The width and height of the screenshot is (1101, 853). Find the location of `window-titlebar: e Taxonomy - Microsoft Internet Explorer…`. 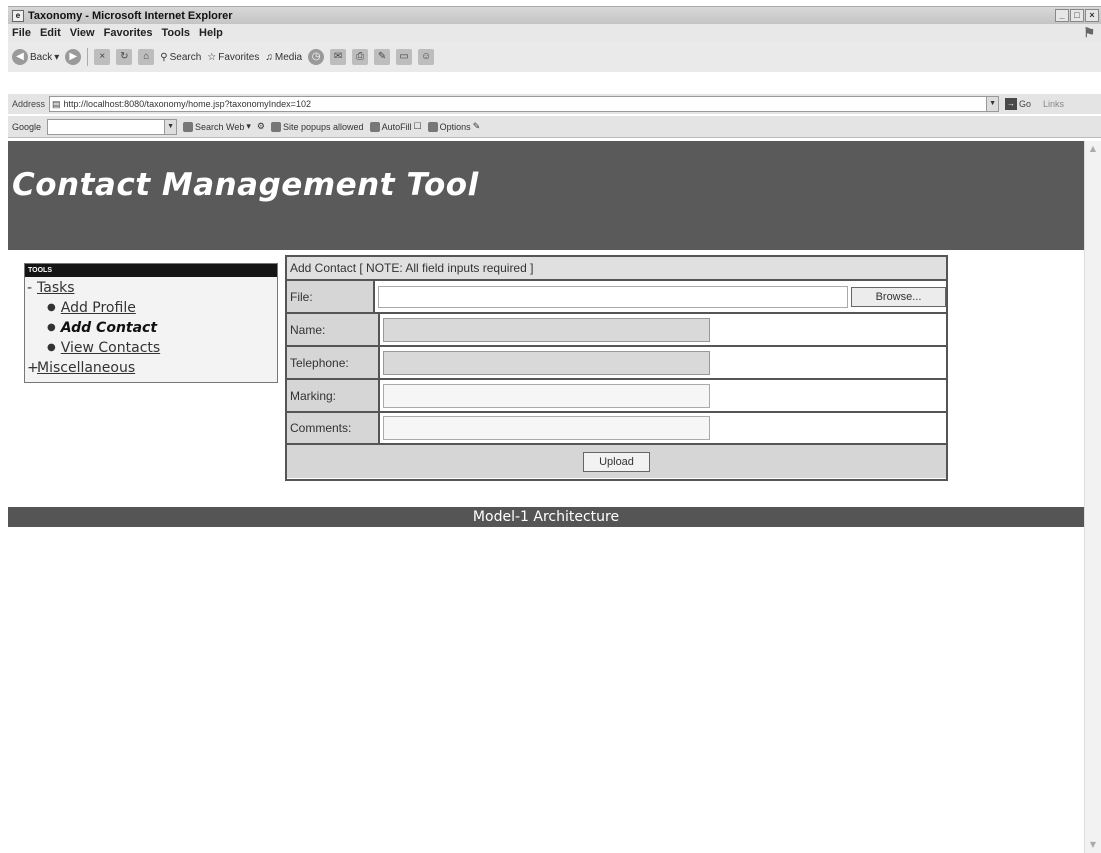

window-titlebar: e Taxonomy - Microsoft Internet Explorer… is located at coordinates (554, 15).